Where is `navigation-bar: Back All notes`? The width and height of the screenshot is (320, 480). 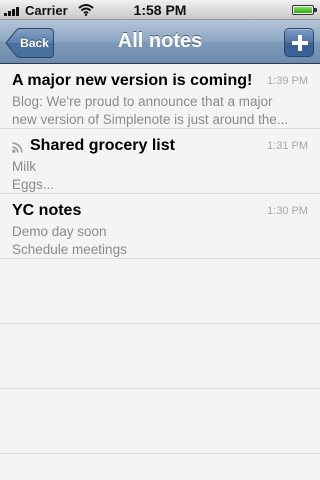
navigation-bar: Back All notes is located at coordinates (160, 42).